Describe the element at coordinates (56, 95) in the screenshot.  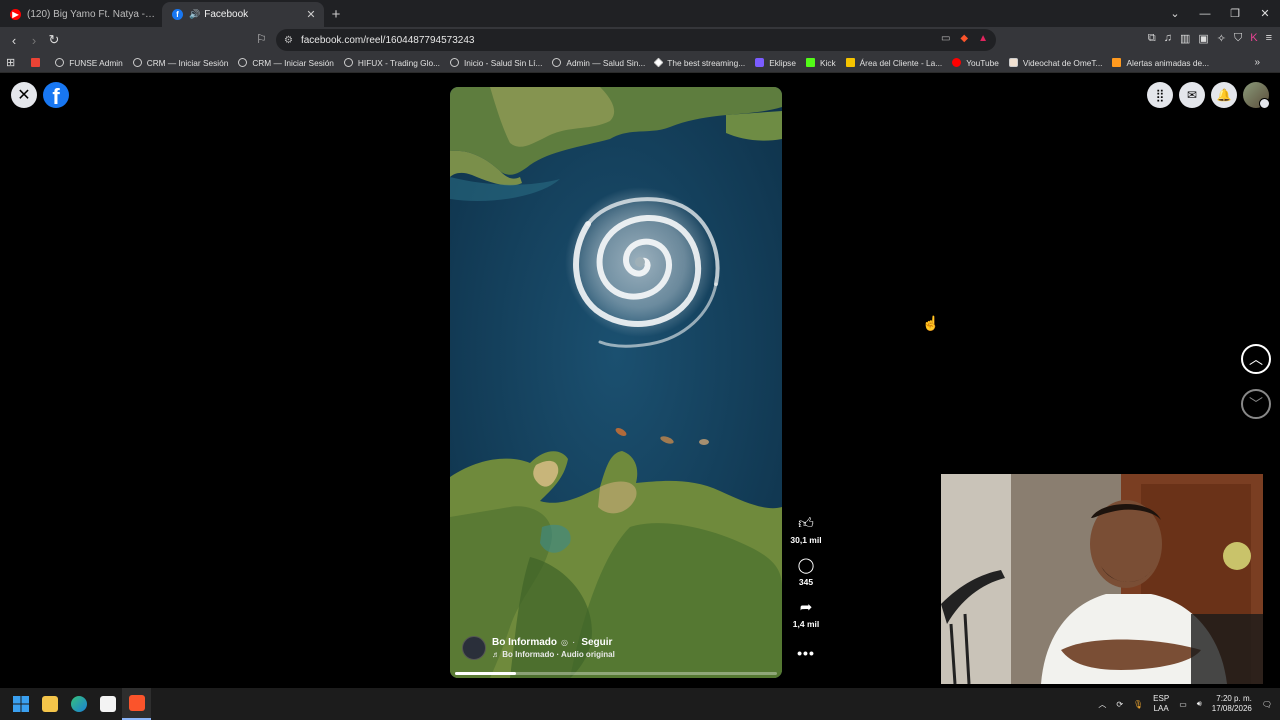
I see `facebook-logo: f` at that location.